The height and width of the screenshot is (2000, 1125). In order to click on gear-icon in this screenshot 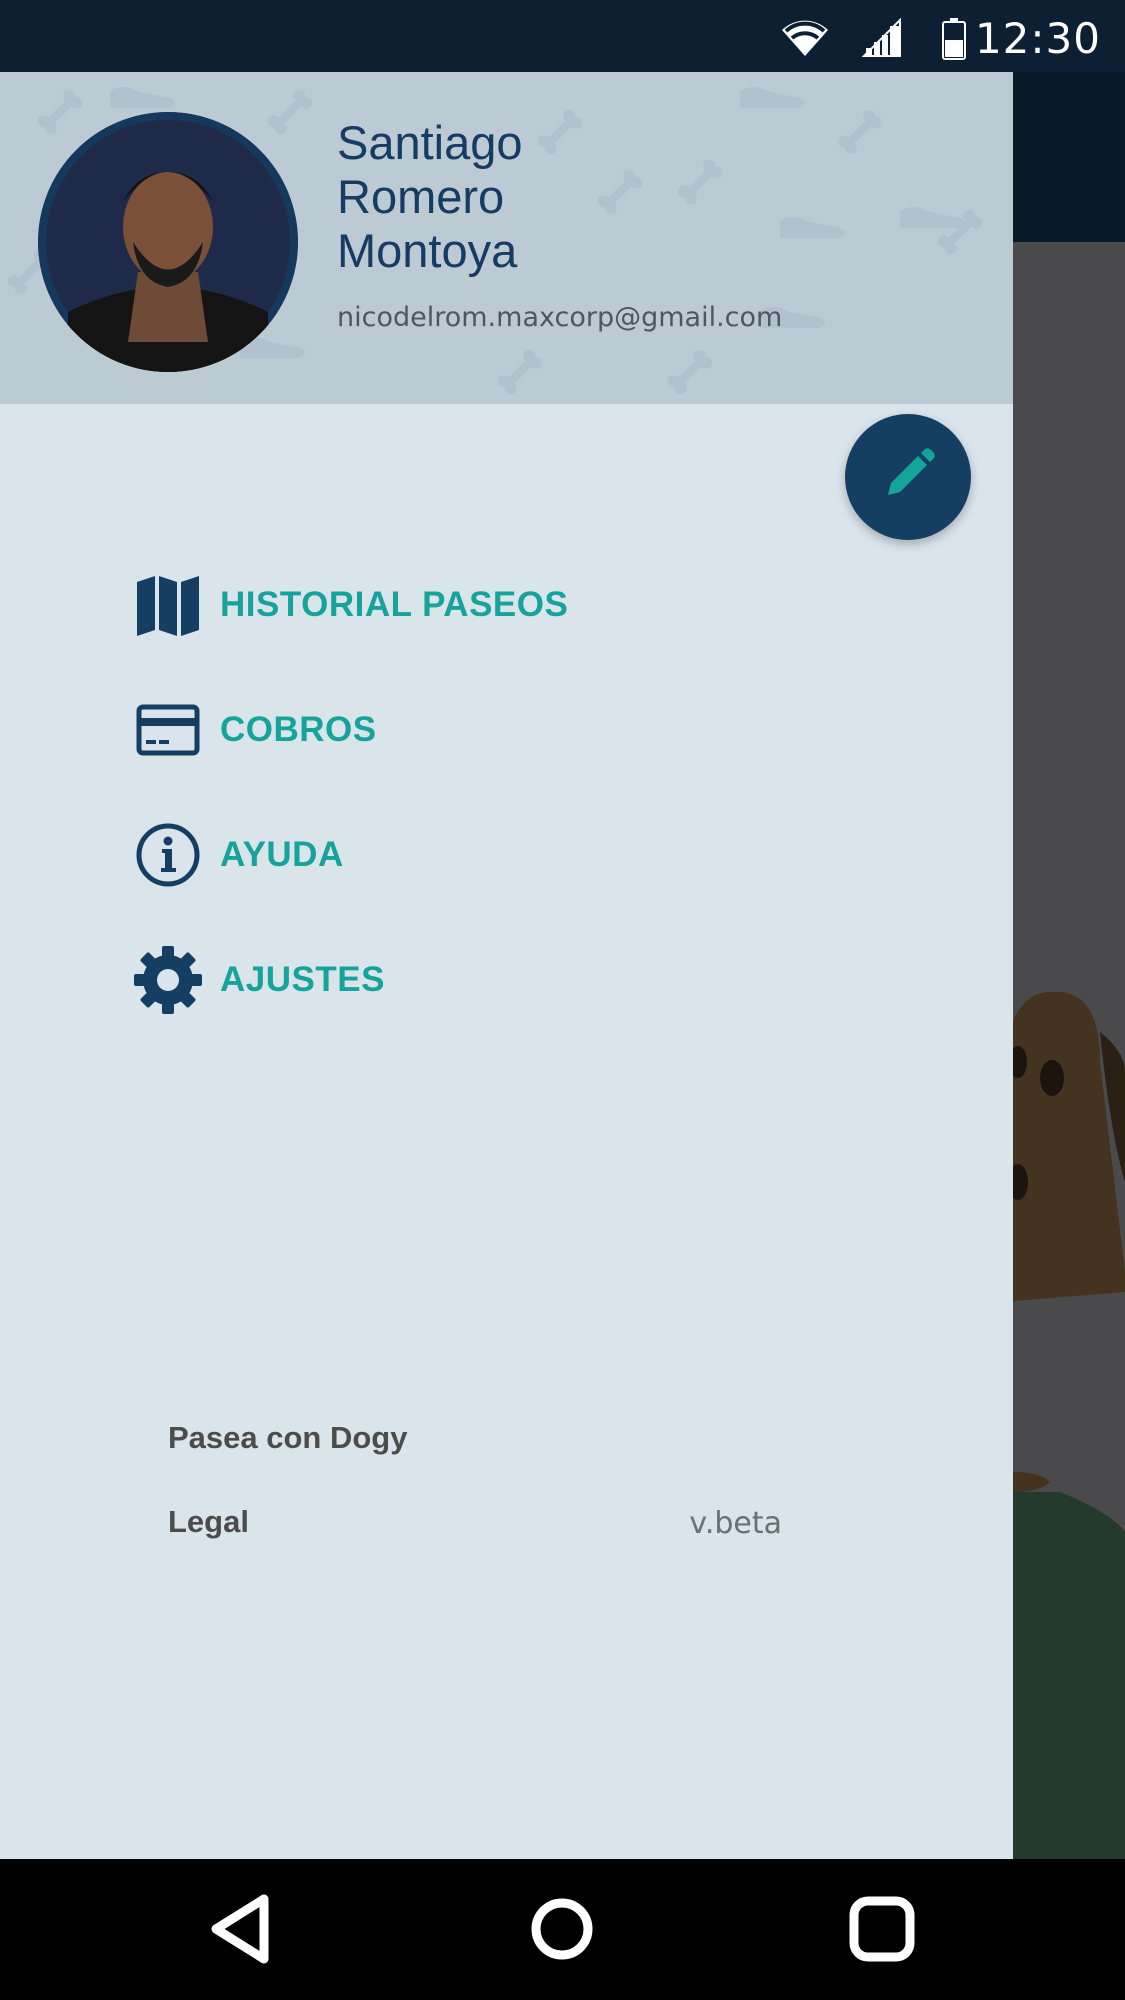, I will do `click(168, 980)`.